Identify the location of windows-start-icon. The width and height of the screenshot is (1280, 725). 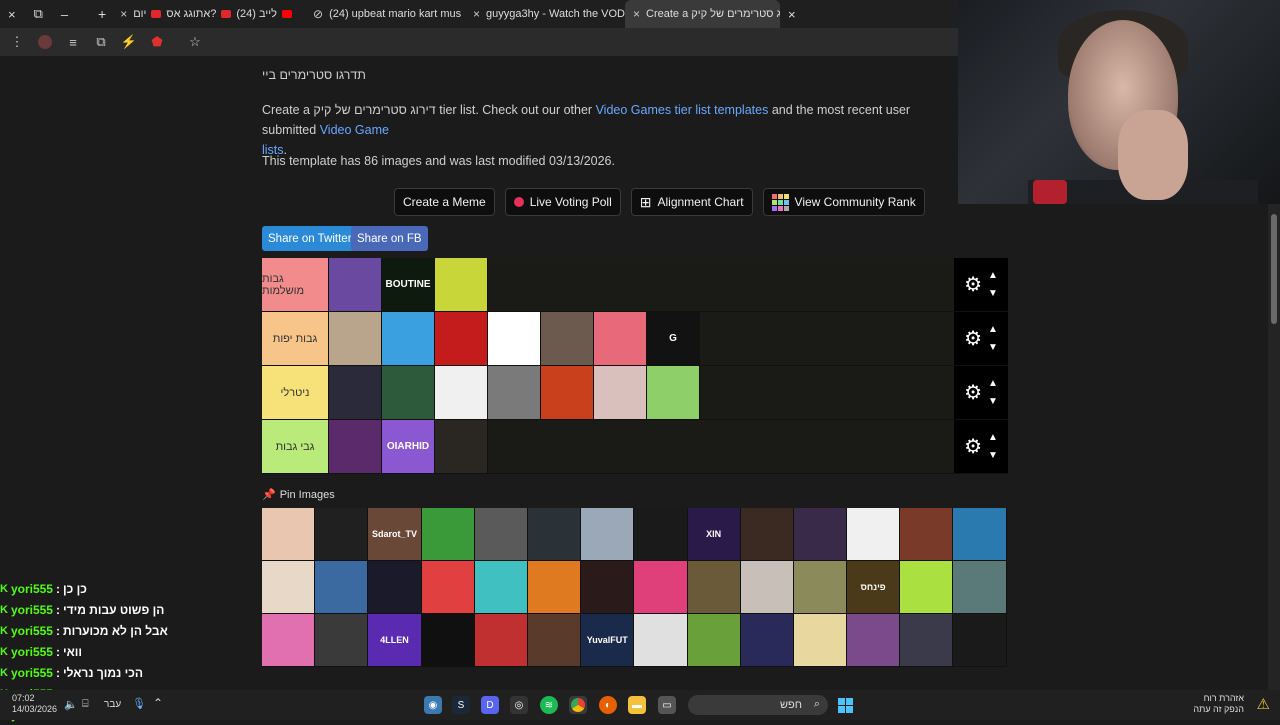
(845, 705).